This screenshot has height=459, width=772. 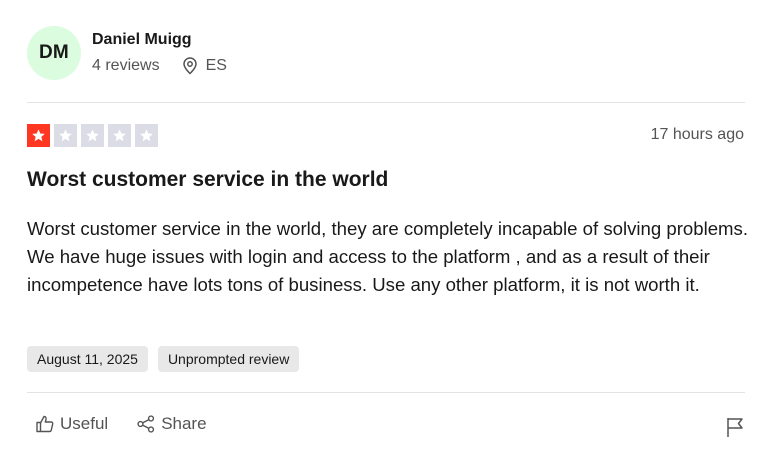 I want to click on thumbs-up-icon, so click(x=45, y=424).